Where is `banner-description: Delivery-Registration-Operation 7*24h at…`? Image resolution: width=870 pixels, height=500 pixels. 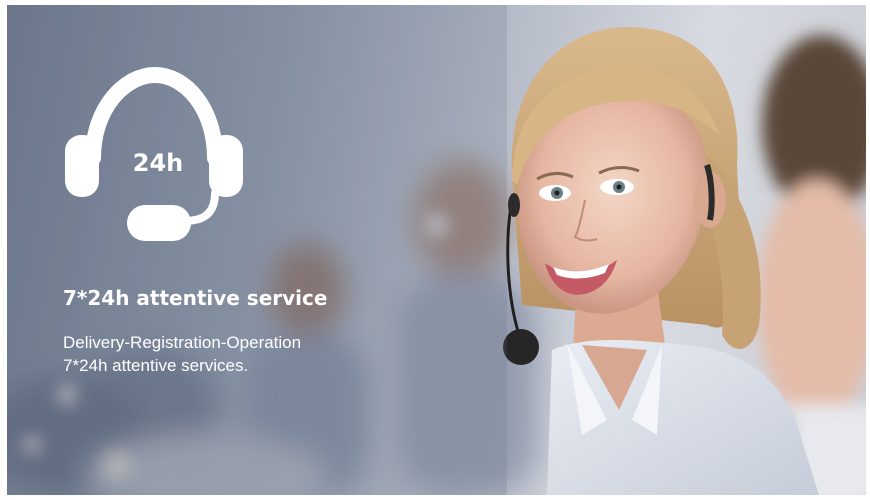
banner-description: Delivery-Registration-Operation 7*24h at… is located at coordinates (243, 354).